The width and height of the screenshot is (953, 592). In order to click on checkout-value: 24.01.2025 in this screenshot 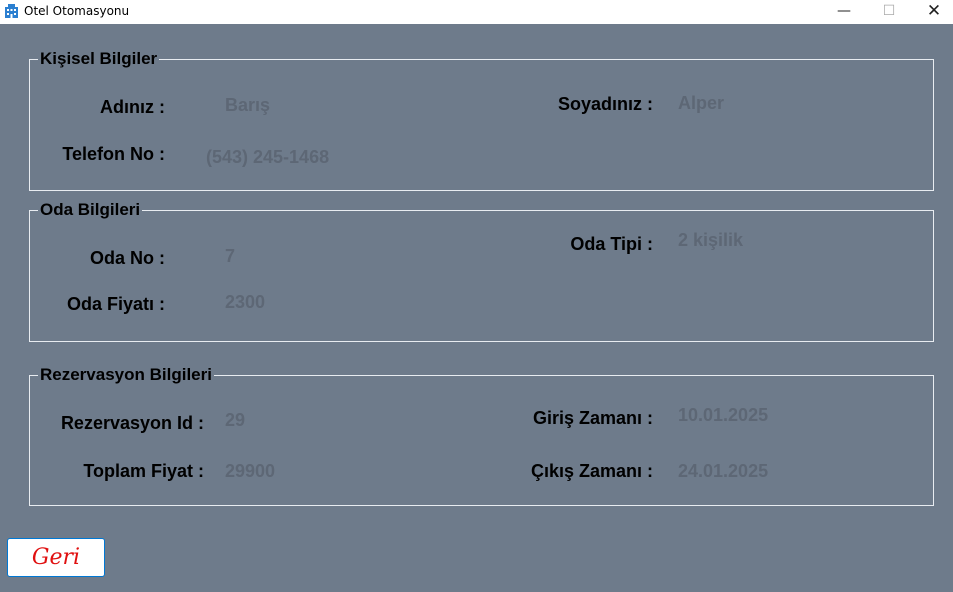, I will do `click(723, 471)`.